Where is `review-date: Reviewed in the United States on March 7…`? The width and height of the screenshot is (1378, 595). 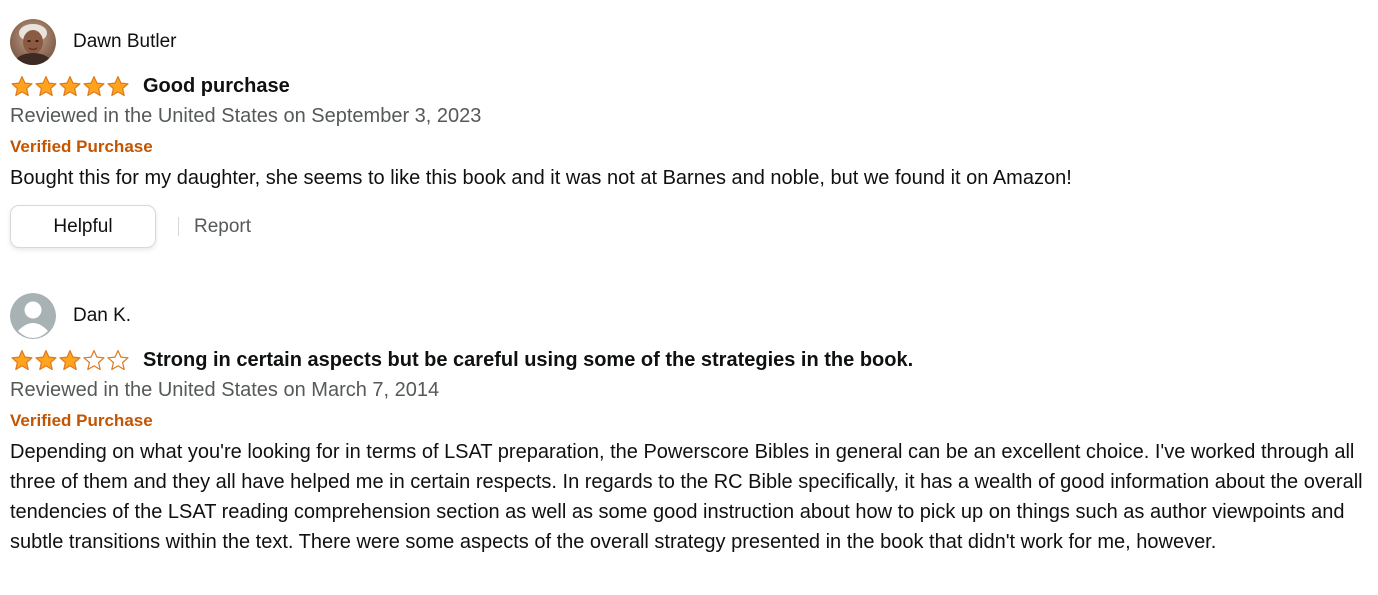 review-date: Reviewed in the United States on March 7… is located at coordinates (225, 390).